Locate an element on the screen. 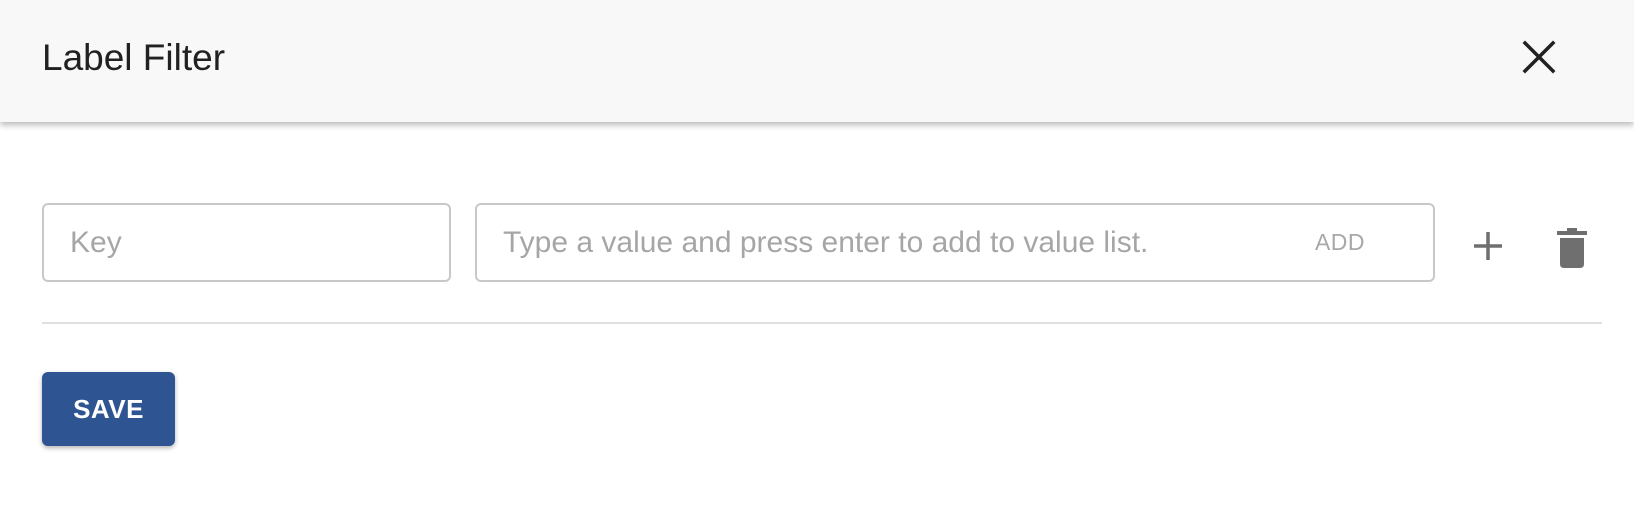 The width and height of the screenshot is (1634, 508). plus-icon is located at coordinates (1488, 246).